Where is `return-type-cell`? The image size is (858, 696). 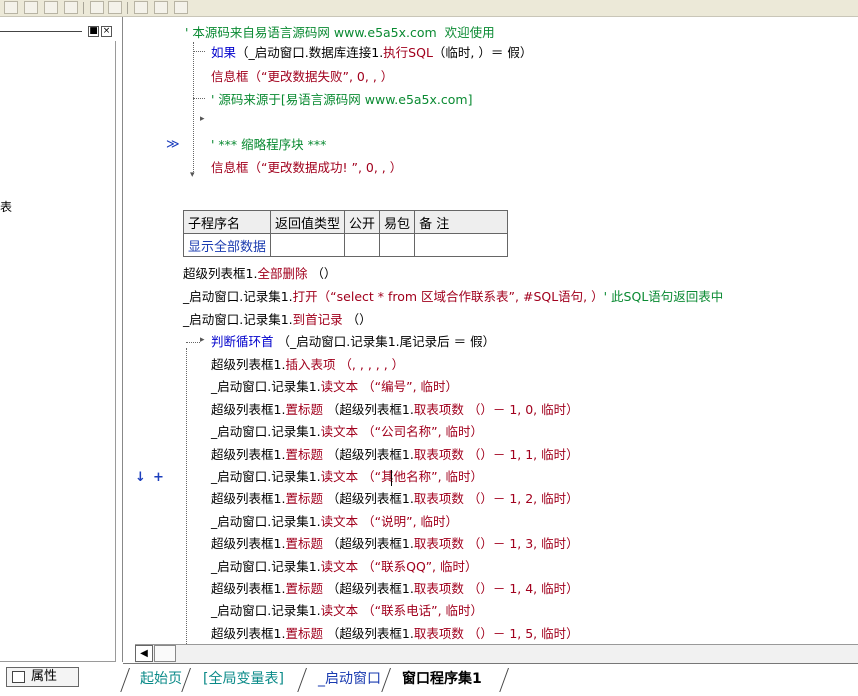
return-type-cell is located at coordinates (308, 245).